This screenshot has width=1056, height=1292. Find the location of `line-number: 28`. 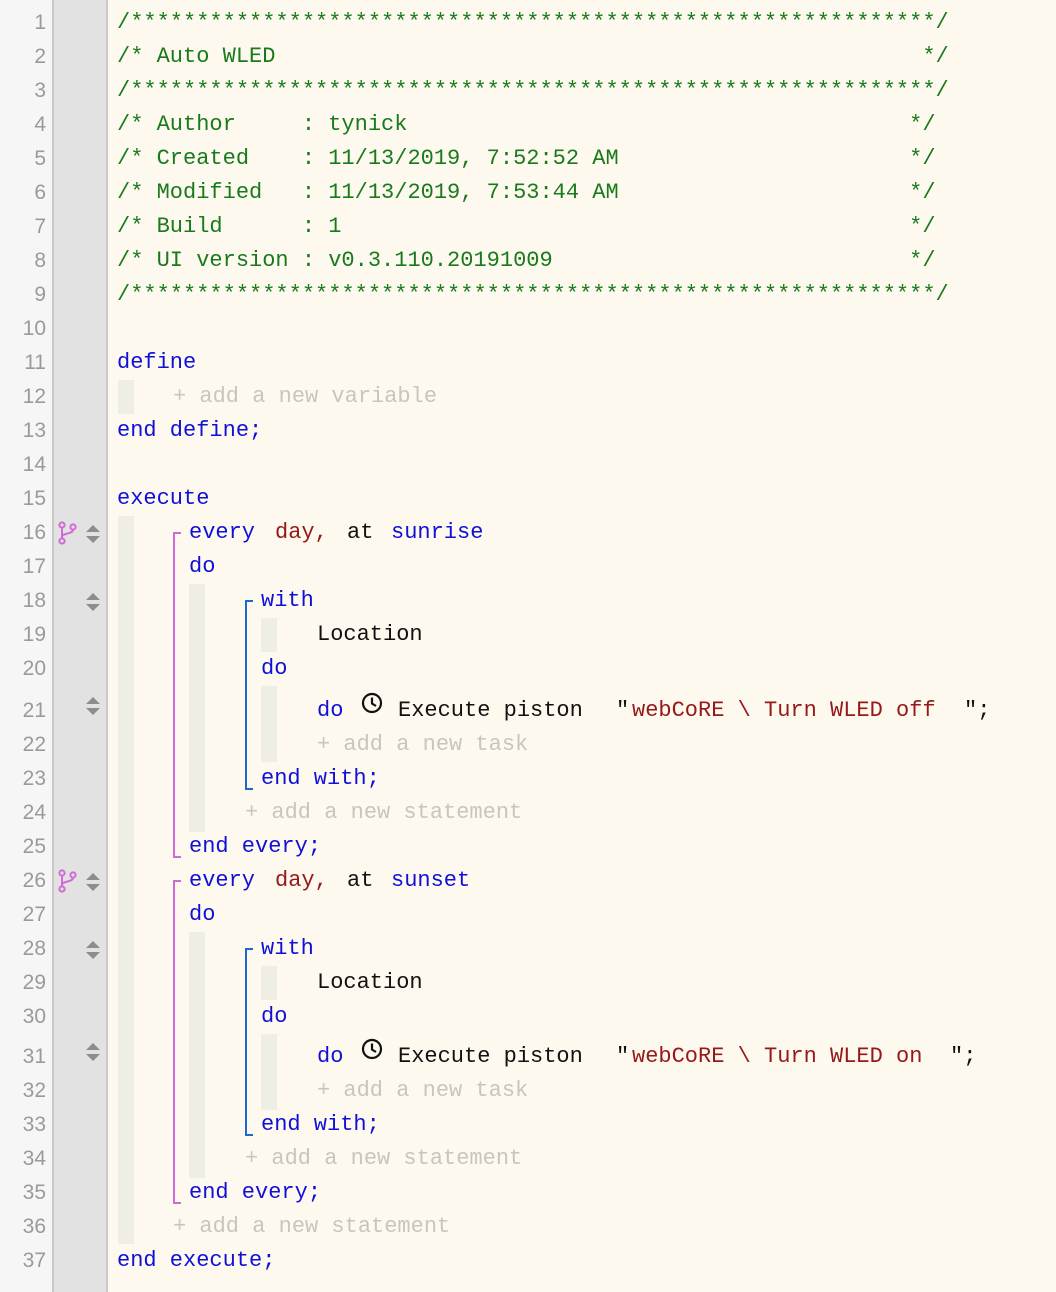

line-number: 28 is located at coordinates (34, 948).